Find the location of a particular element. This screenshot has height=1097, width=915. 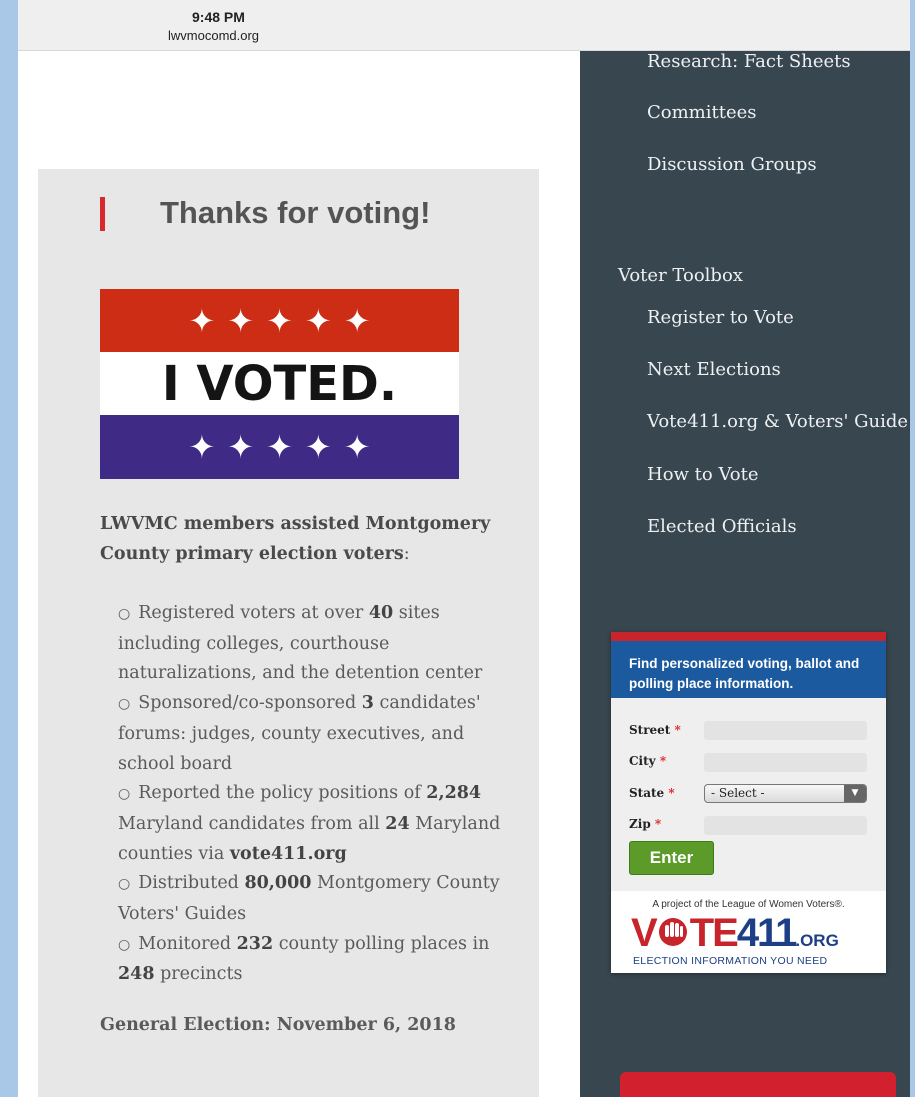

street-input is located at coordinates (785, 730).